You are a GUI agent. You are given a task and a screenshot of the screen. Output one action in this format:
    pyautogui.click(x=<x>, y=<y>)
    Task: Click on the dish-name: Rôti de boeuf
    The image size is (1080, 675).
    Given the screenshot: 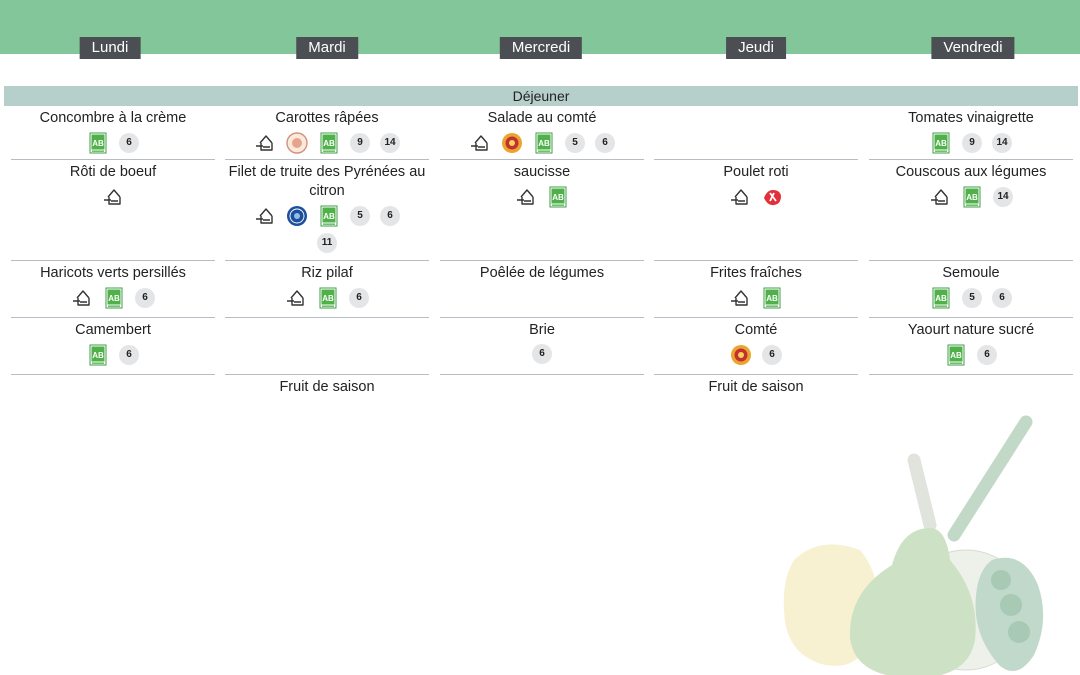 What is the action you would take?
    pyautogui.click(x=113, y=172)
    